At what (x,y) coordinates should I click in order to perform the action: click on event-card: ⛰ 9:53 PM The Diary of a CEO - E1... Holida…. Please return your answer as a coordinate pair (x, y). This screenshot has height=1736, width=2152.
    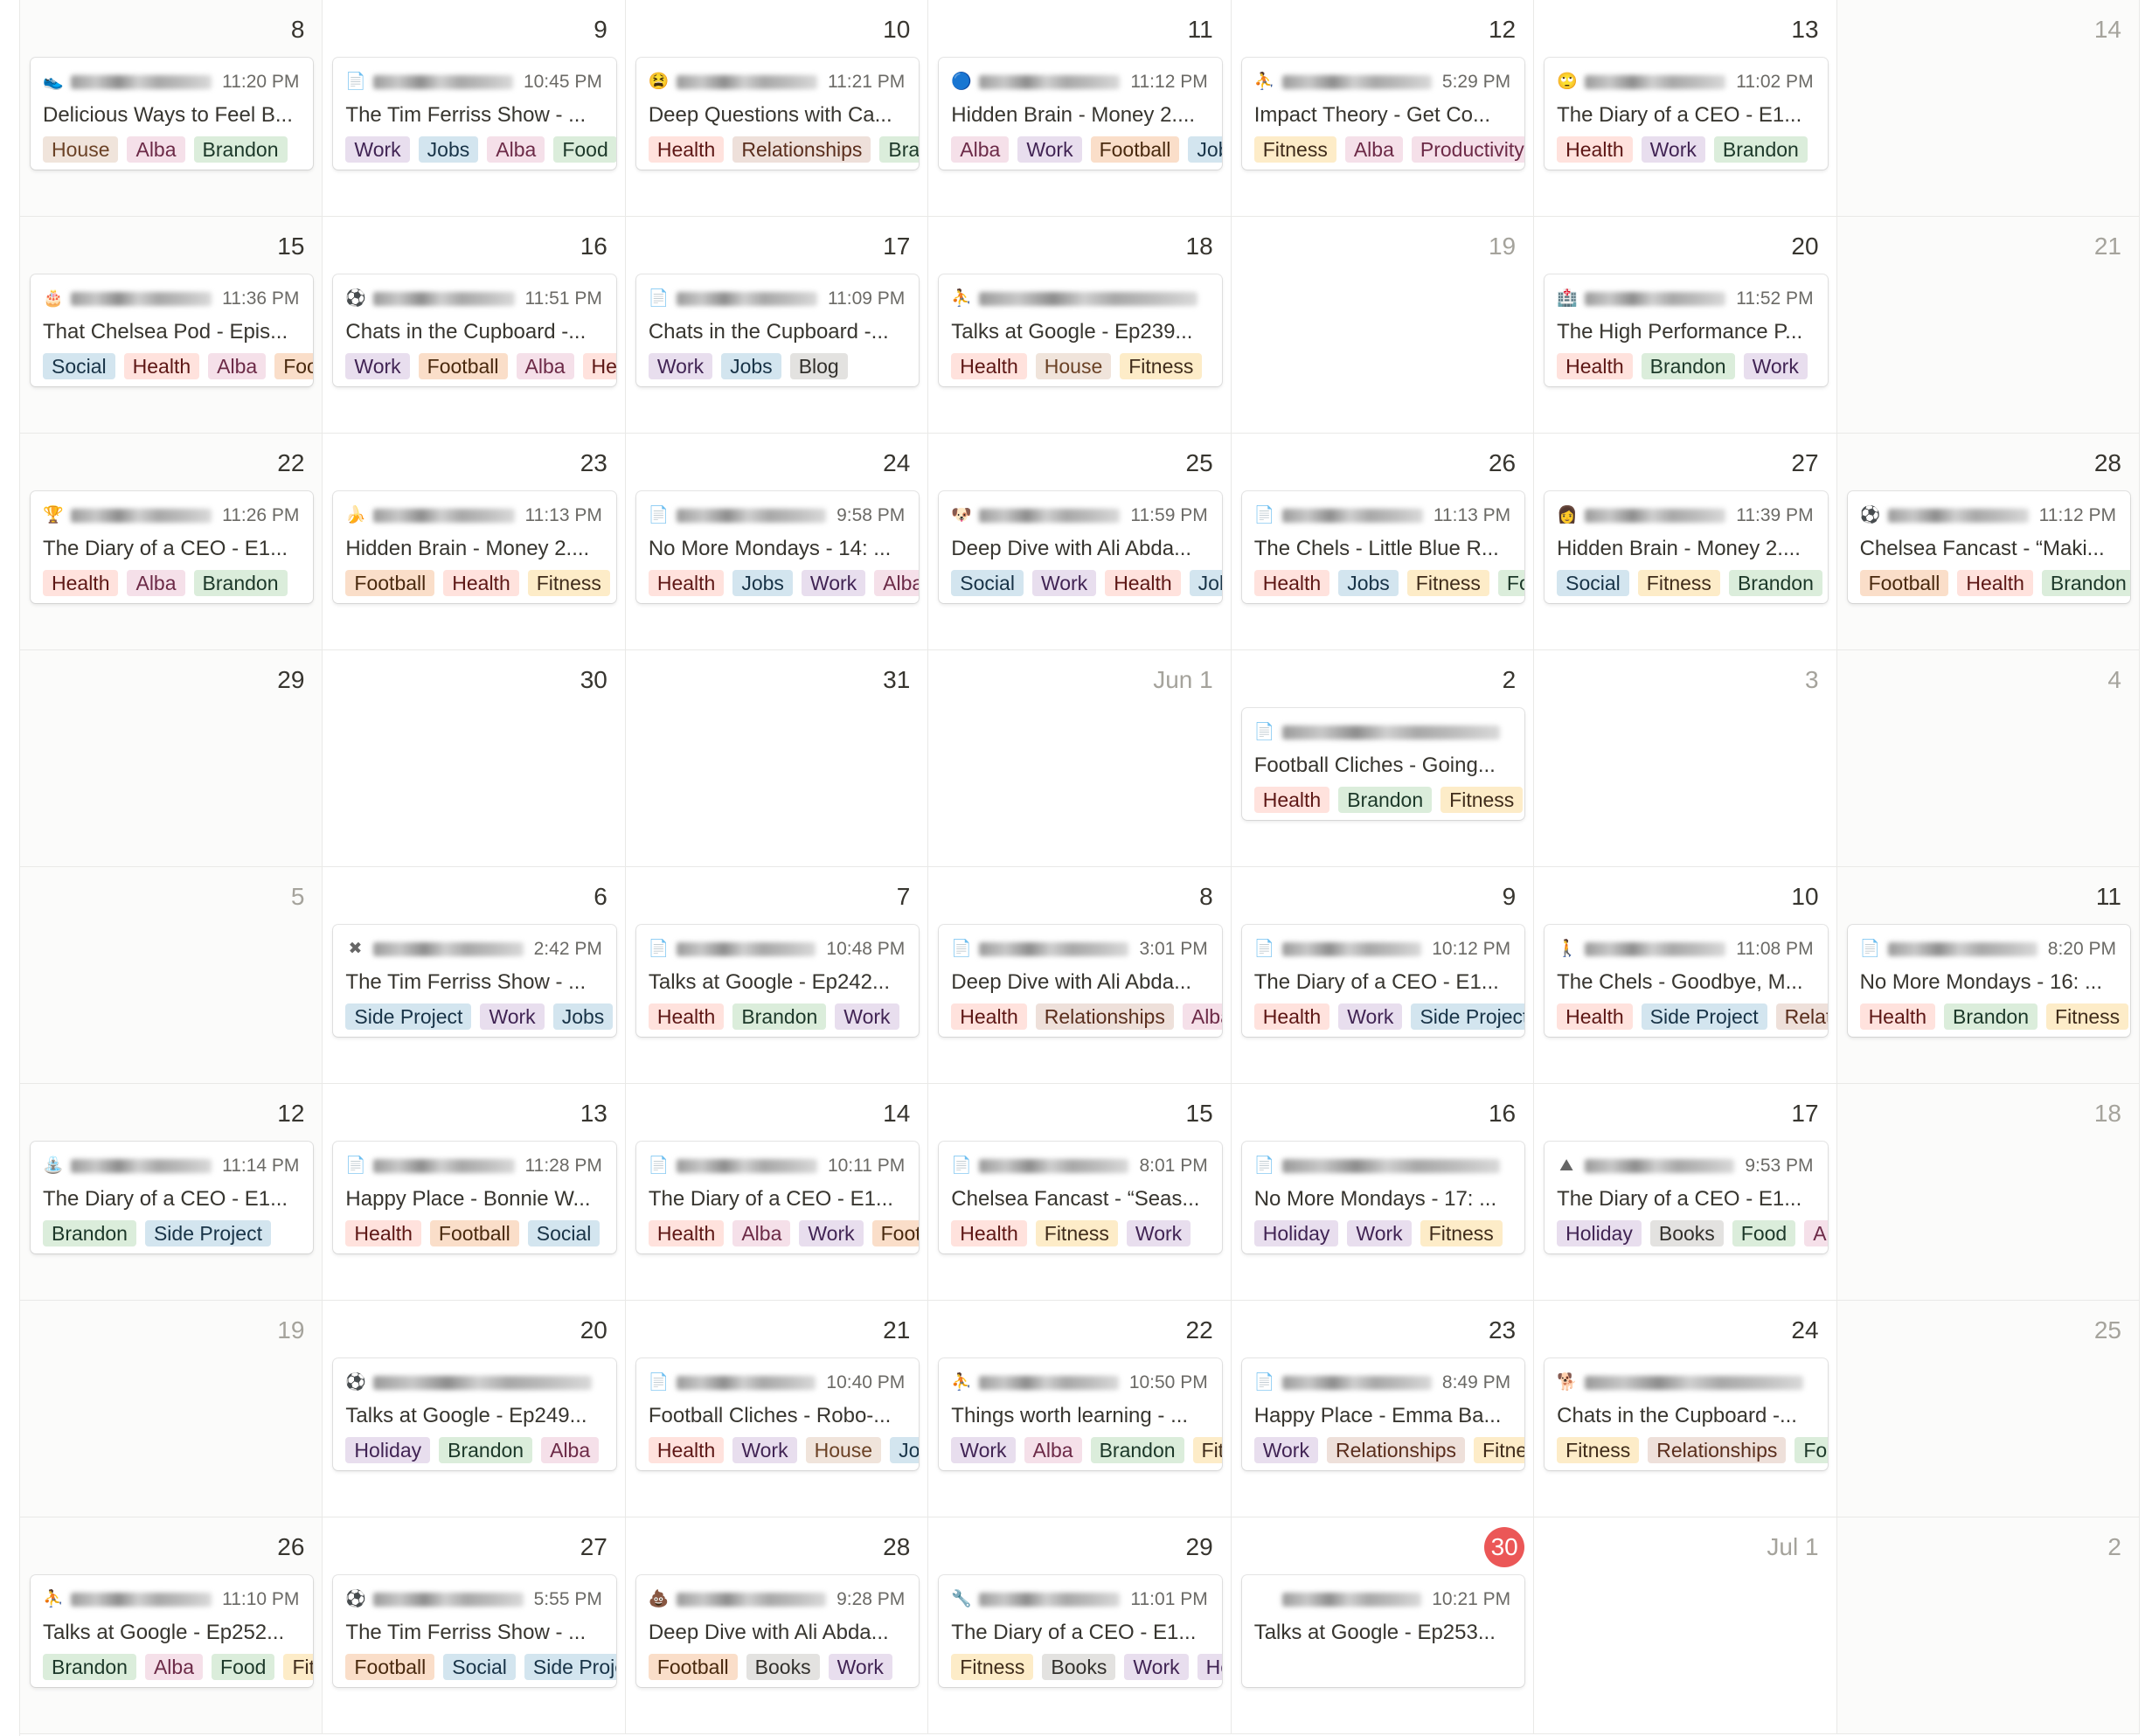
    Looking at the image, I should click on (1686, 1197).